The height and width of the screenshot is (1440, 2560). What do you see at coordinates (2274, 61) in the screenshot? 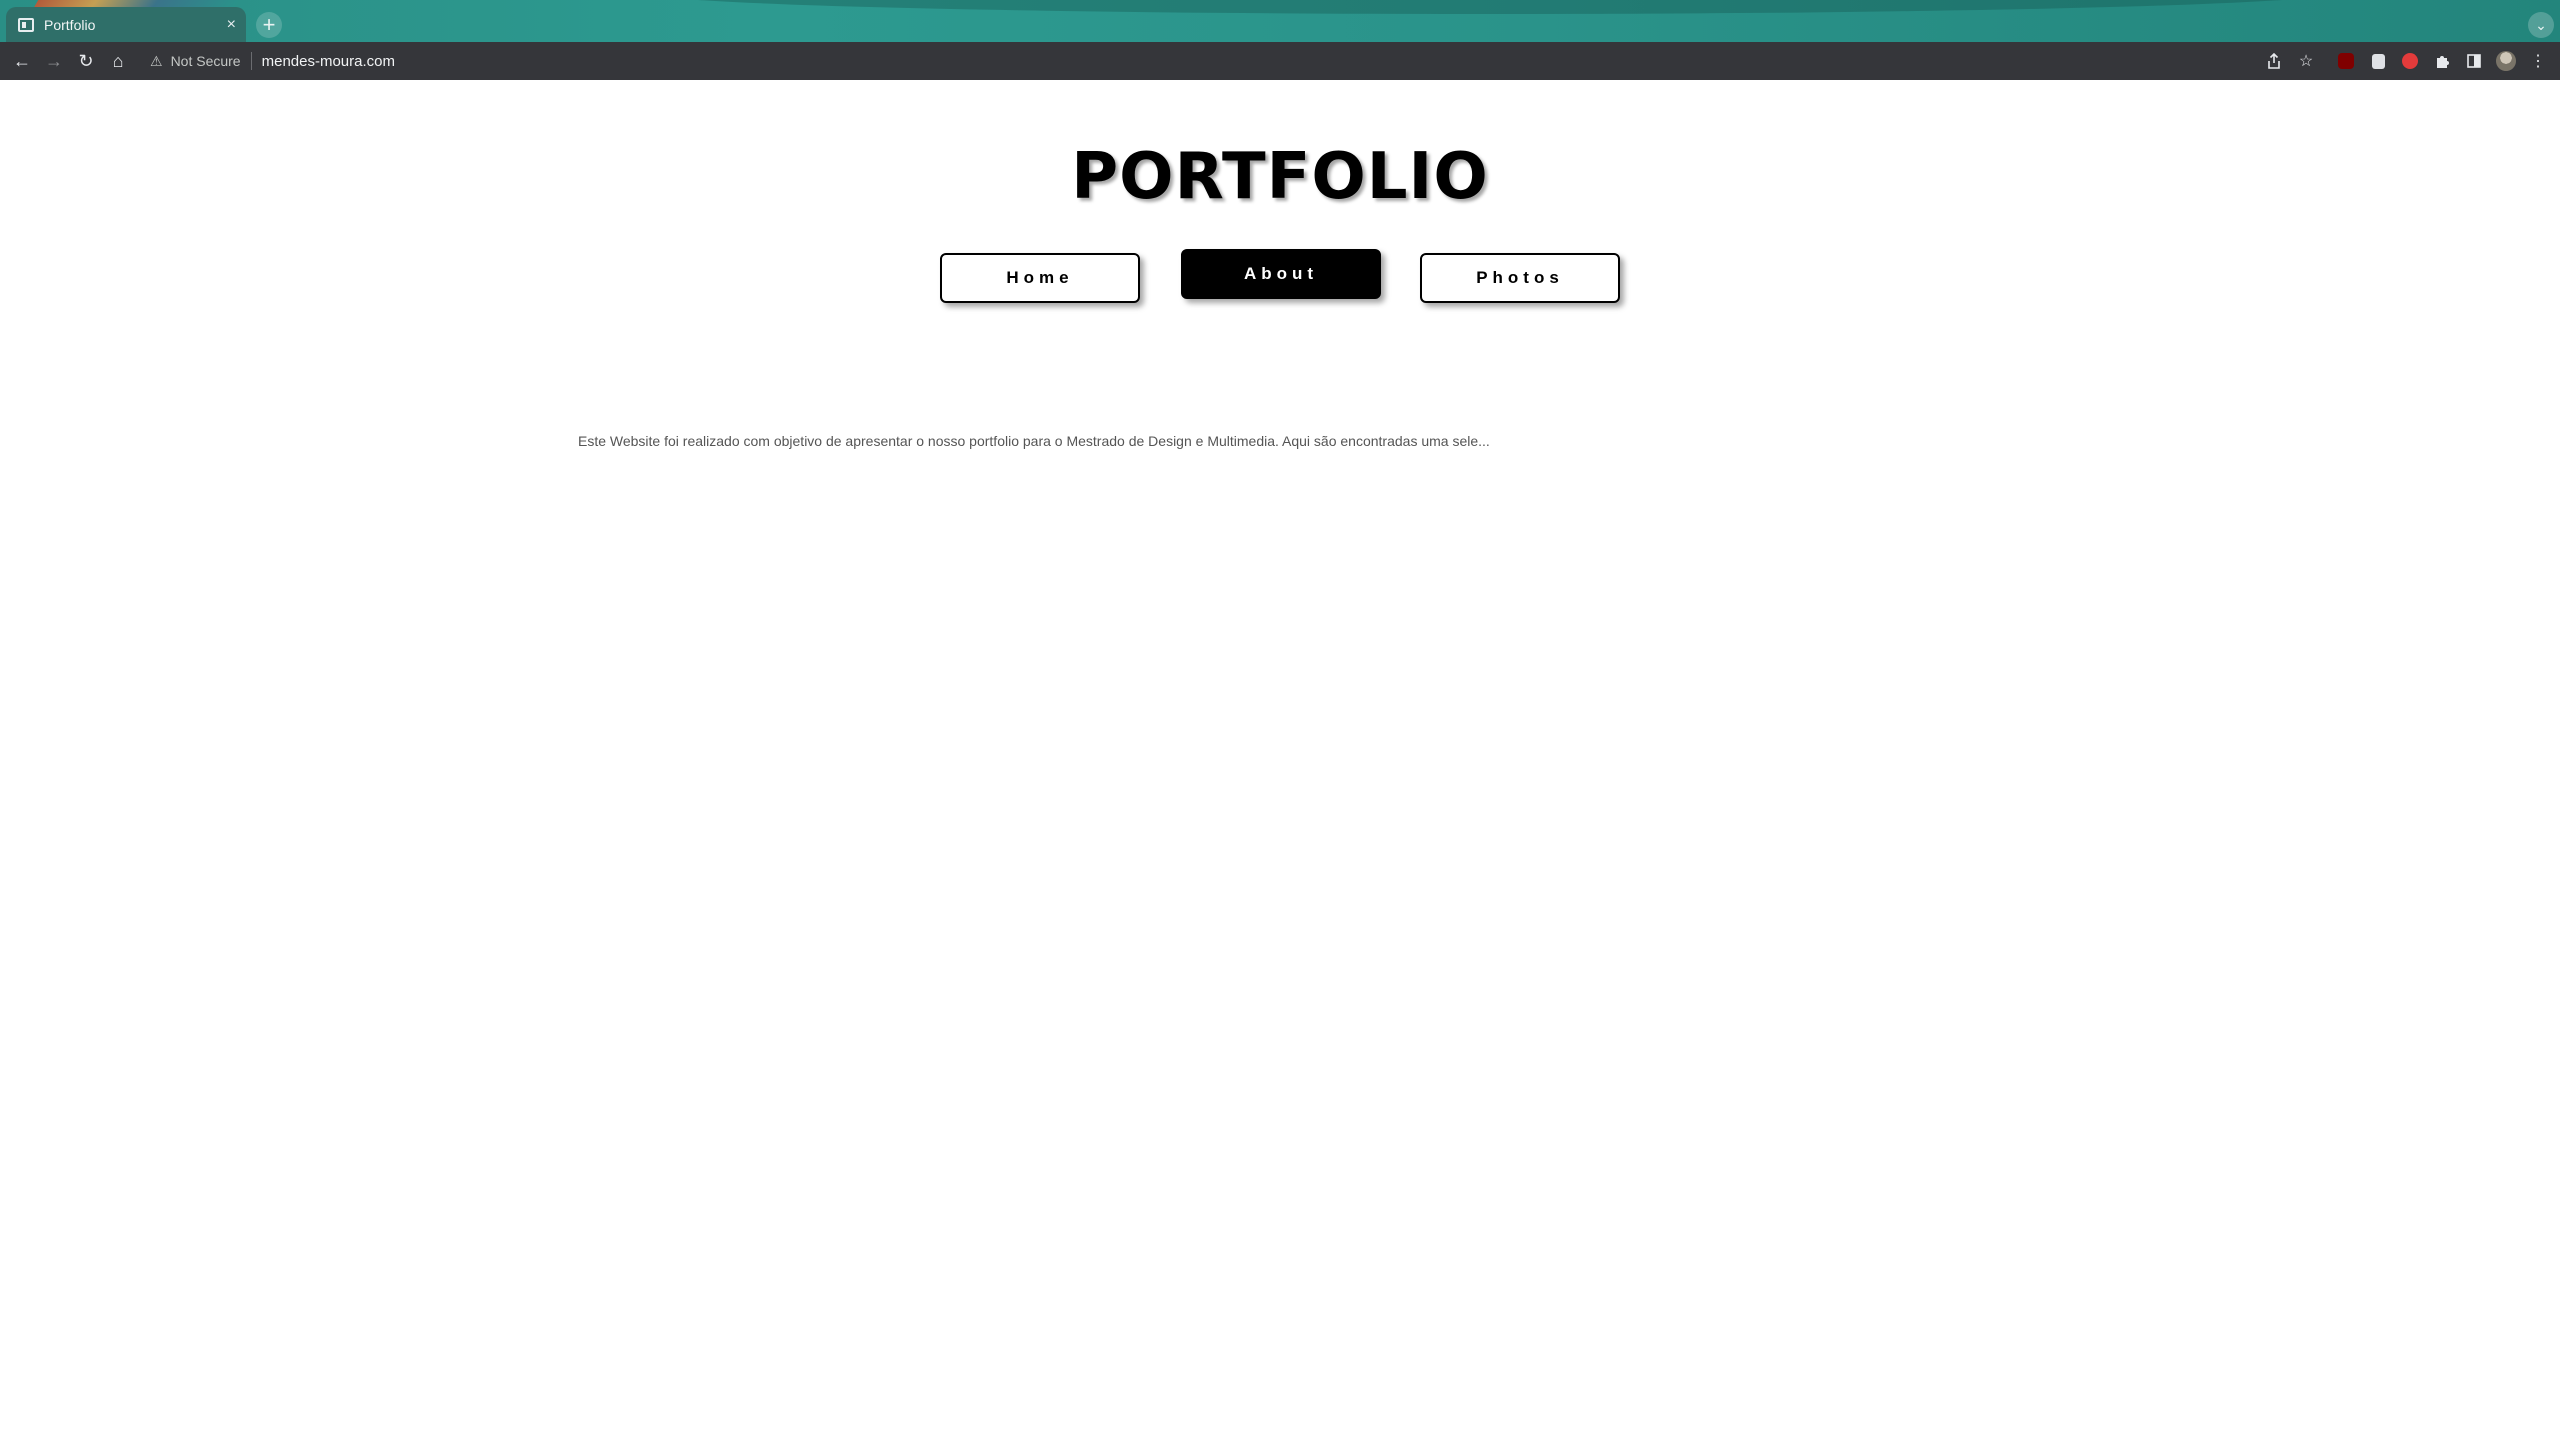
I see `share-icon` at bounding box center [2274, 61].